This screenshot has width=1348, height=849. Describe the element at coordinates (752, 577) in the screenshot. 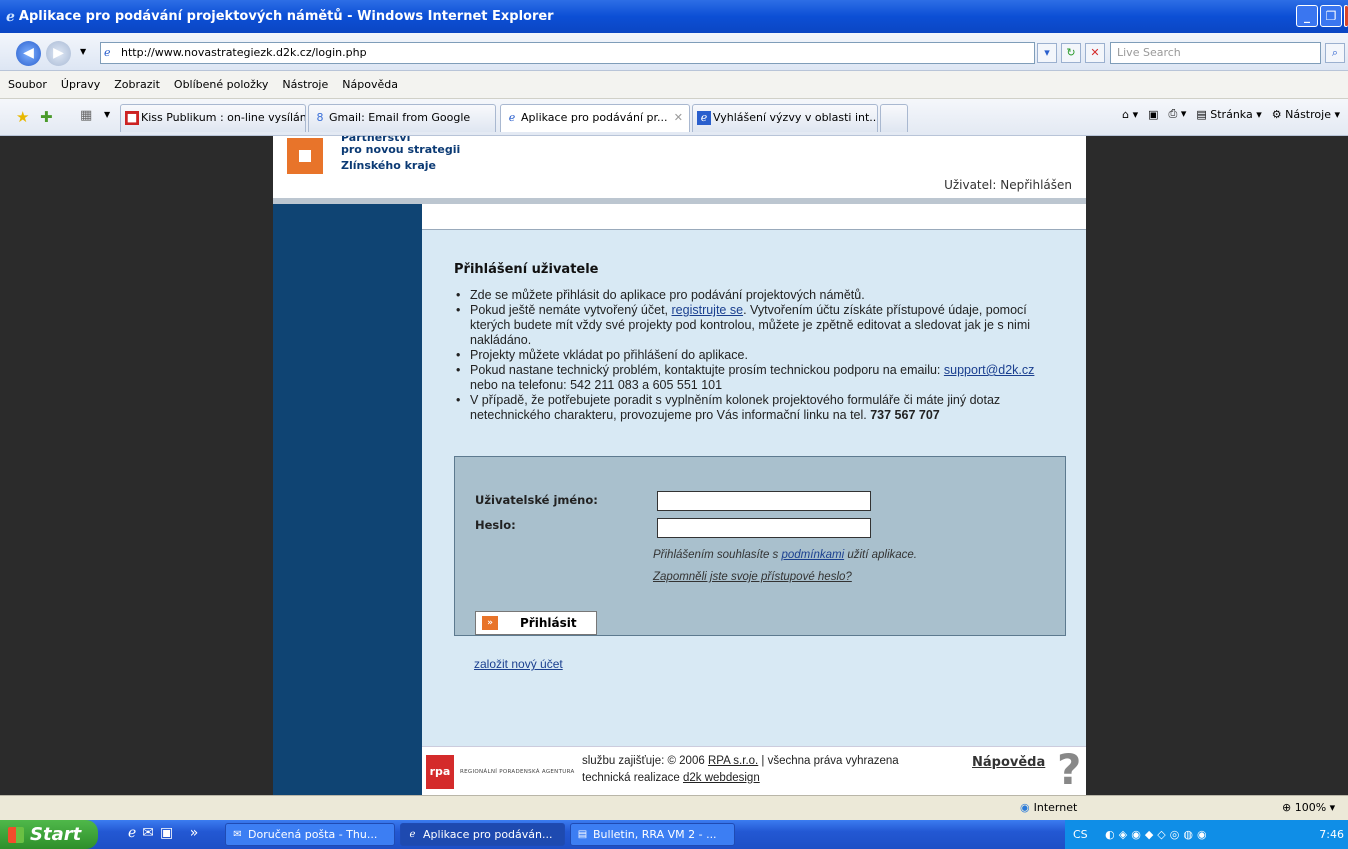

I see `forgot-password-link: Zapomněli jste svoje přístupové heslo?` at that location.